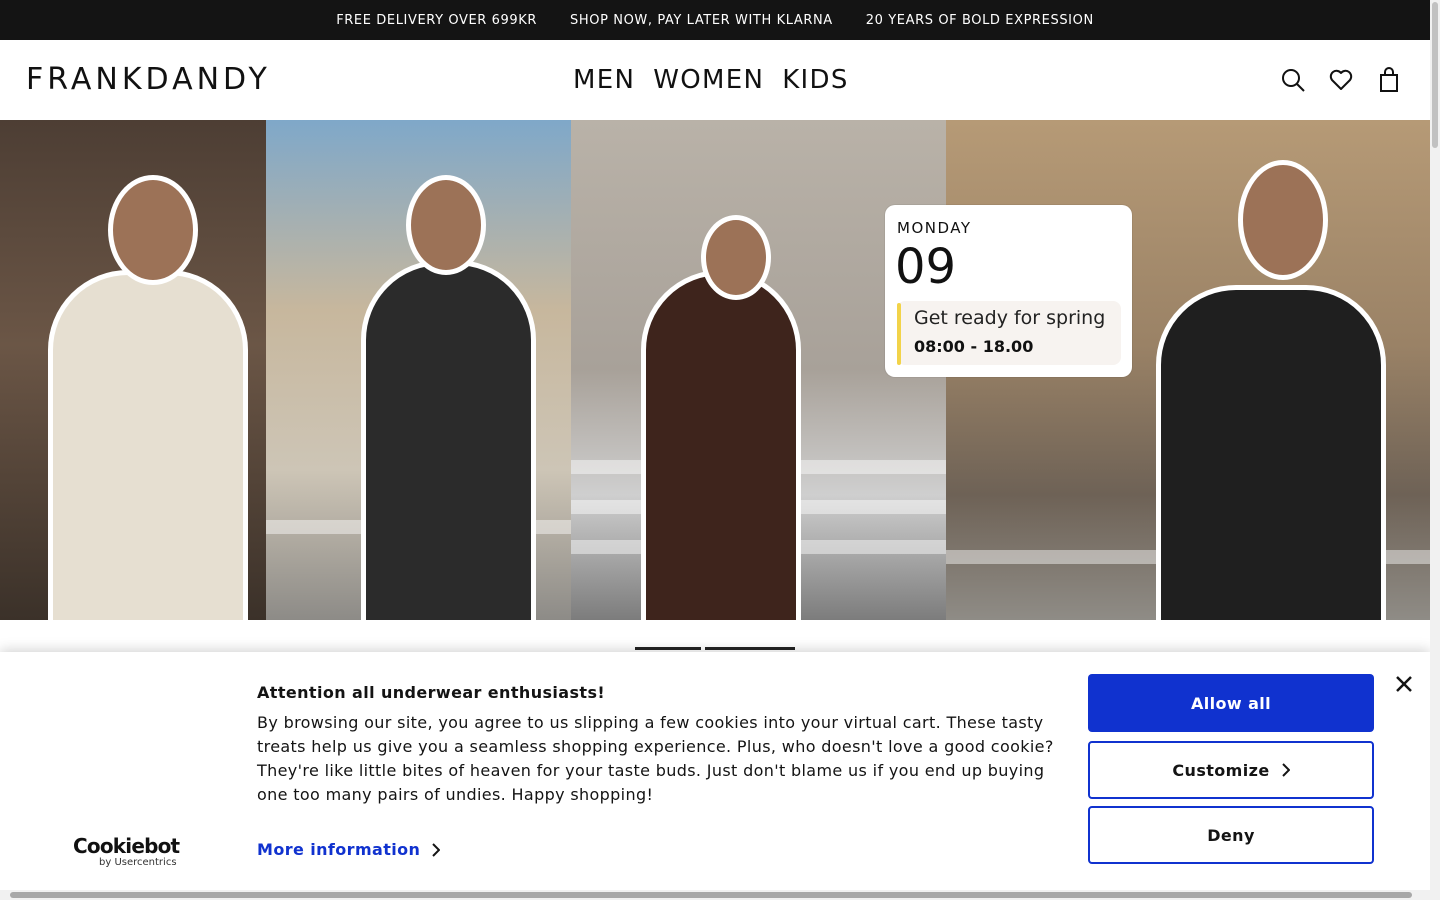 The height and width of the screenshot is (900, 1440). I want to click on announcement-item: 20 YEARS OF BOLD EXPRESSION, so click(979, 20).